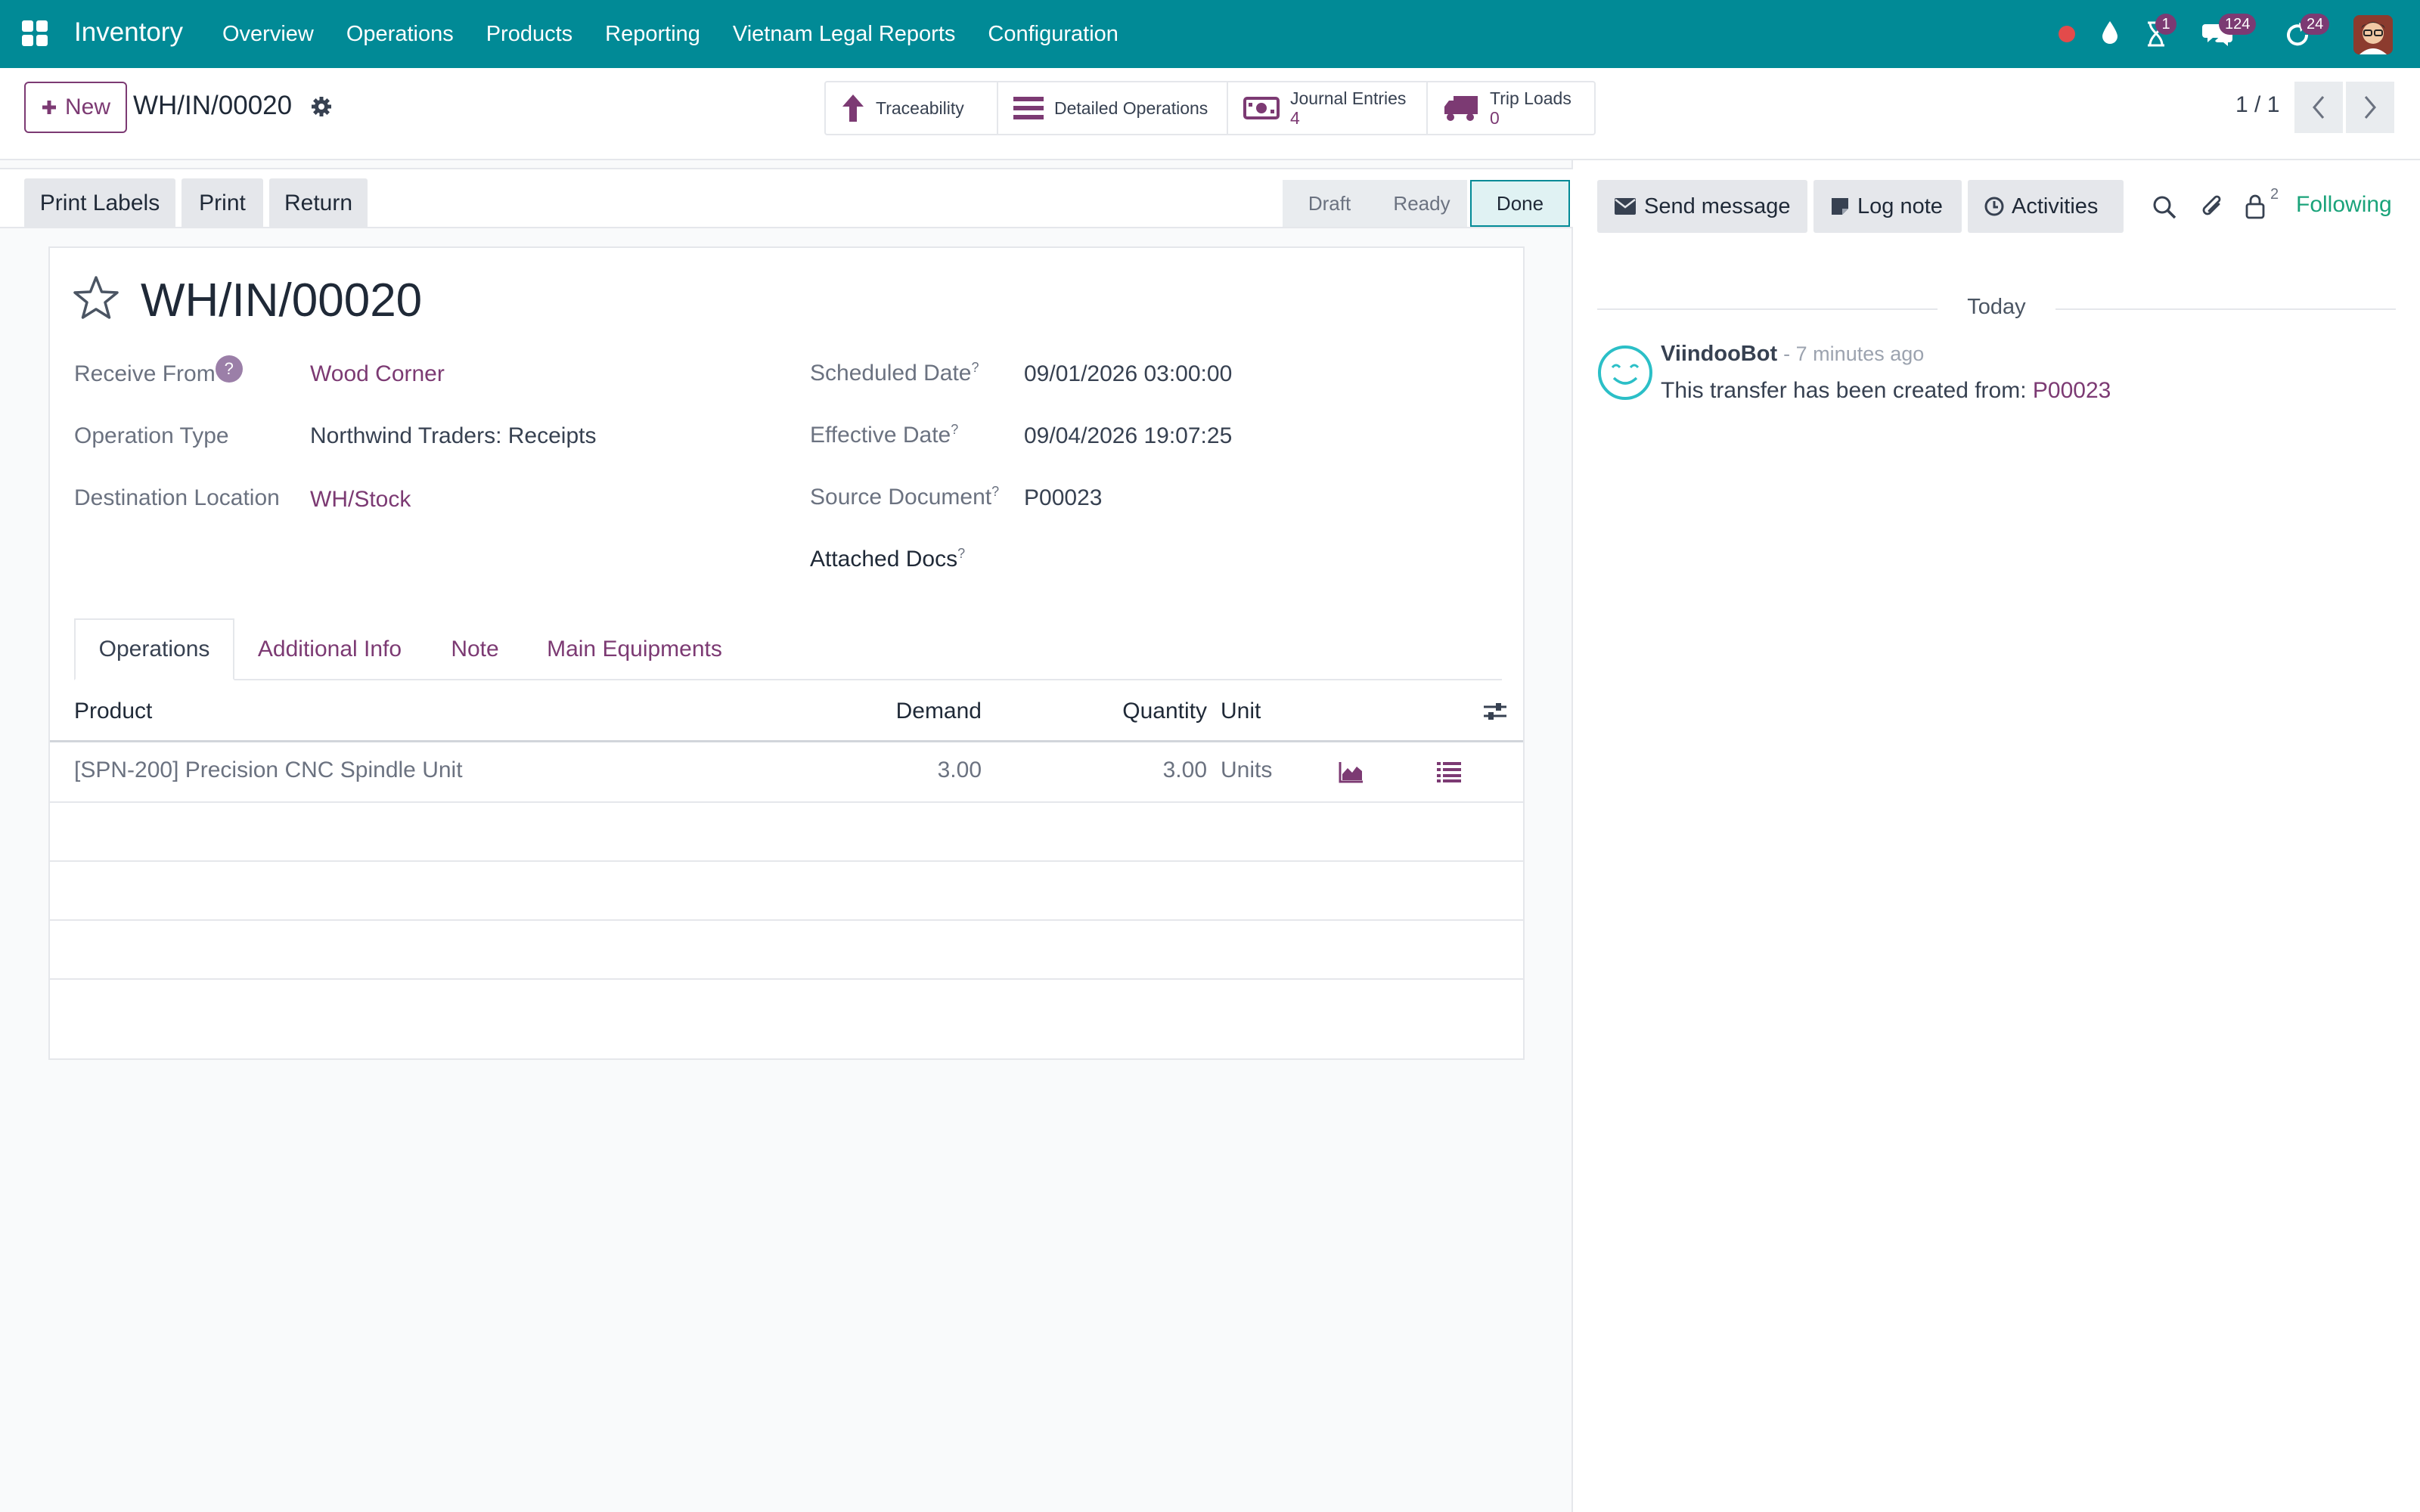  Describe the element at coordinates (282, 300) in the screenshot. I see `record-title: WH/IN/00020` at that location.